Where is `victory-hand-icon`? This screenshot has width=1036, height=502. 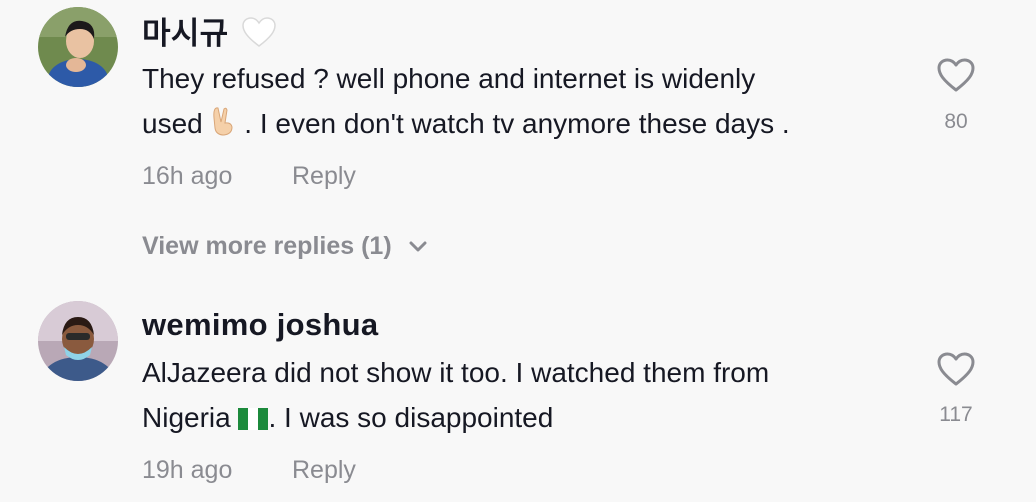
victory-hand-icon is located at coordinates (224, 126).